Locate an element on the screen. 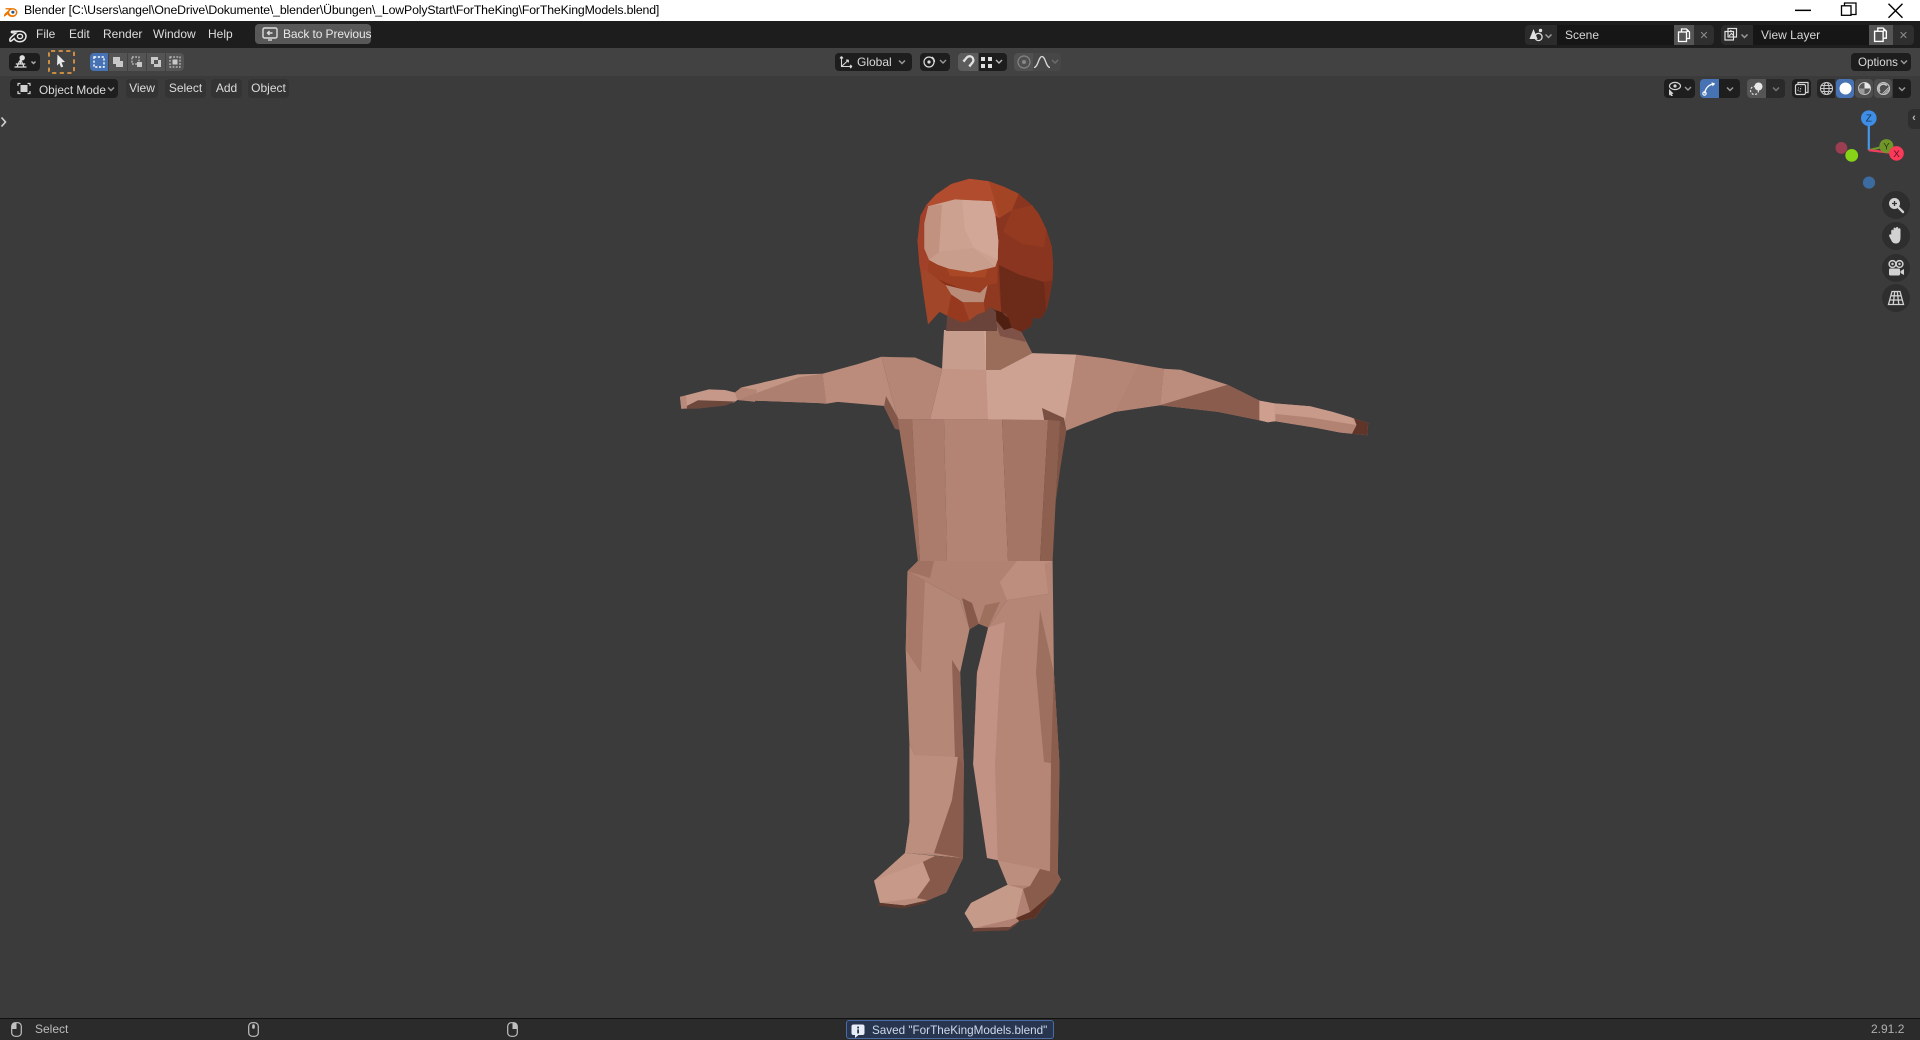 The width and height of the screenshot is (1920, 1040). svg-text: Y is located at coordinates (1886, 146).